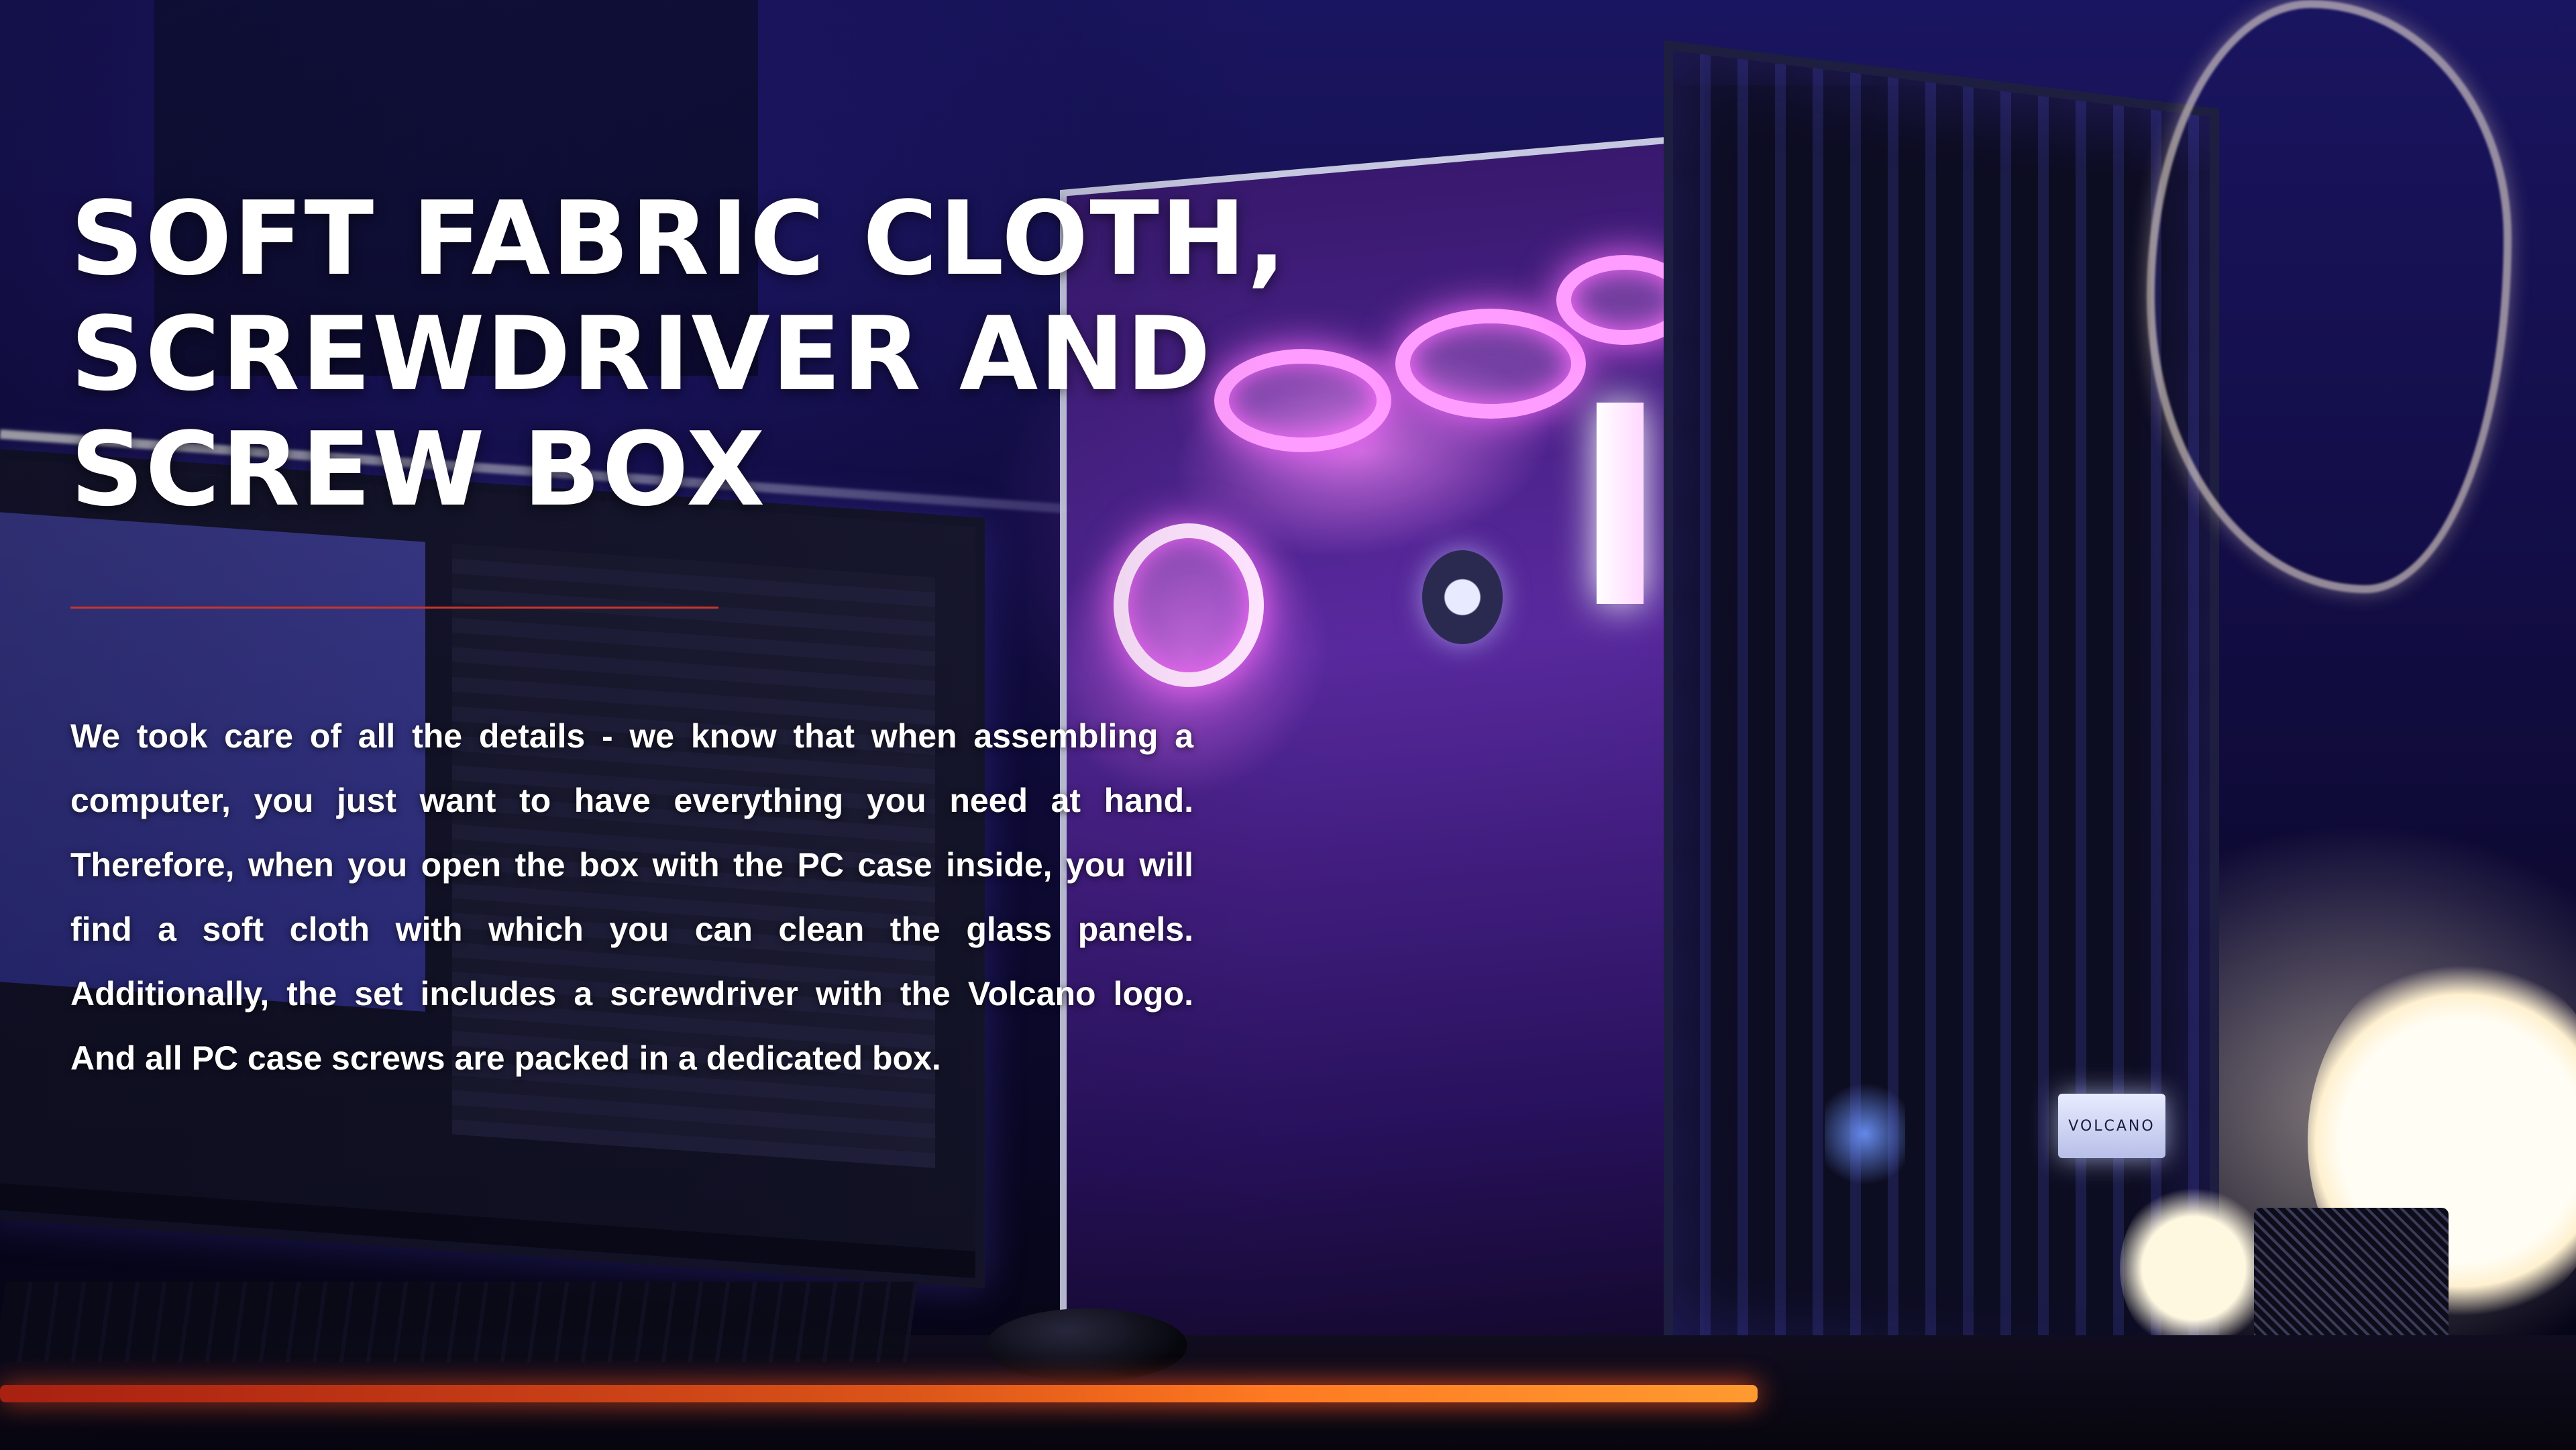  What do you see at coordinates (2351, 1281) in the screenshot?
I see `pen-holder` at bounding box center [2351, 1281].